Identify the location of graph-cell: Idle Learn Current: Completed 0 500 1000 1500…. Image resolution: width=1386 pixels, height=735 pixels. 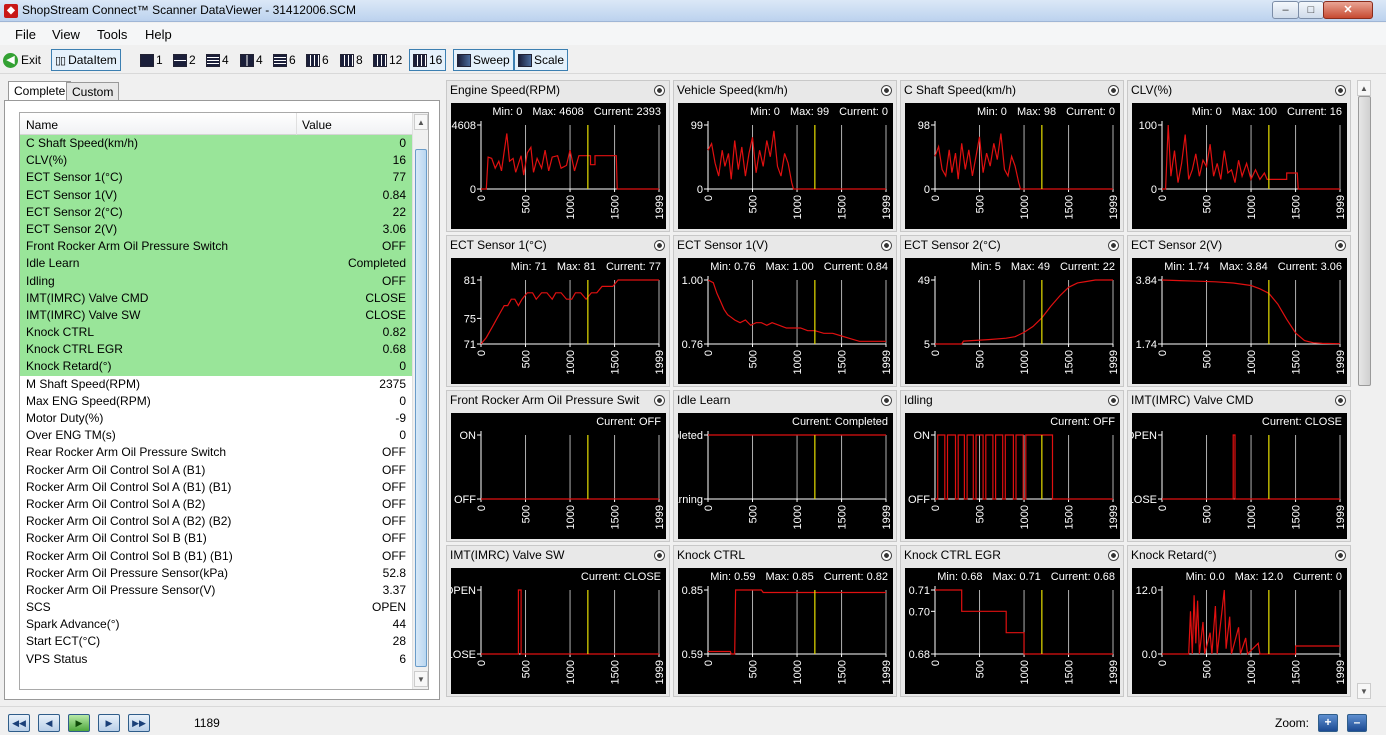
(785, 466).